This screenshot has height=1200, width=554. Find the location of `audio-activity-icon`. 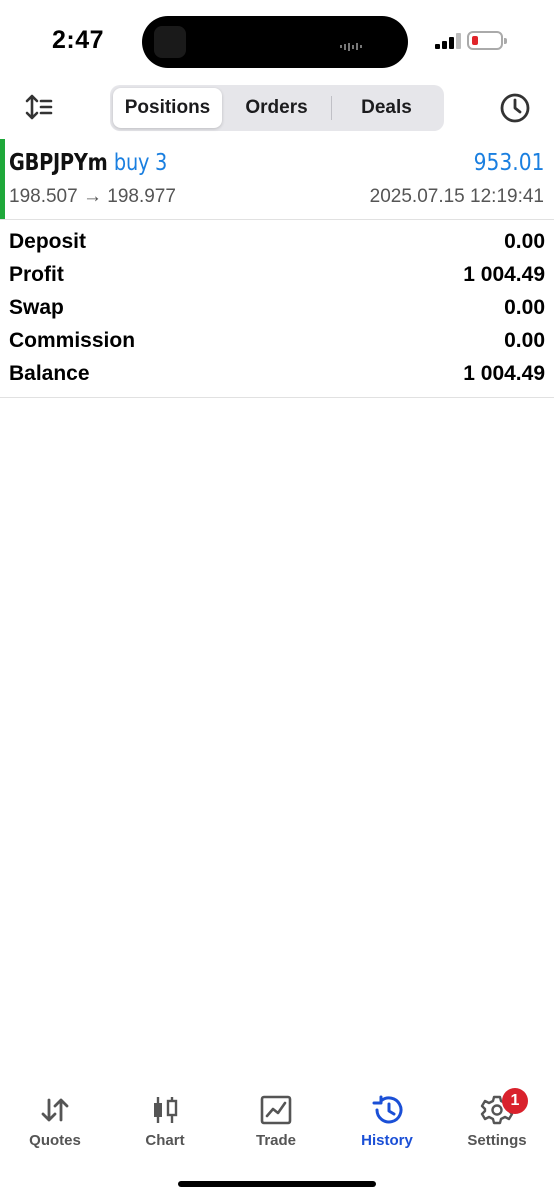

audio-activity-icon is located at coordinates (356, 44).